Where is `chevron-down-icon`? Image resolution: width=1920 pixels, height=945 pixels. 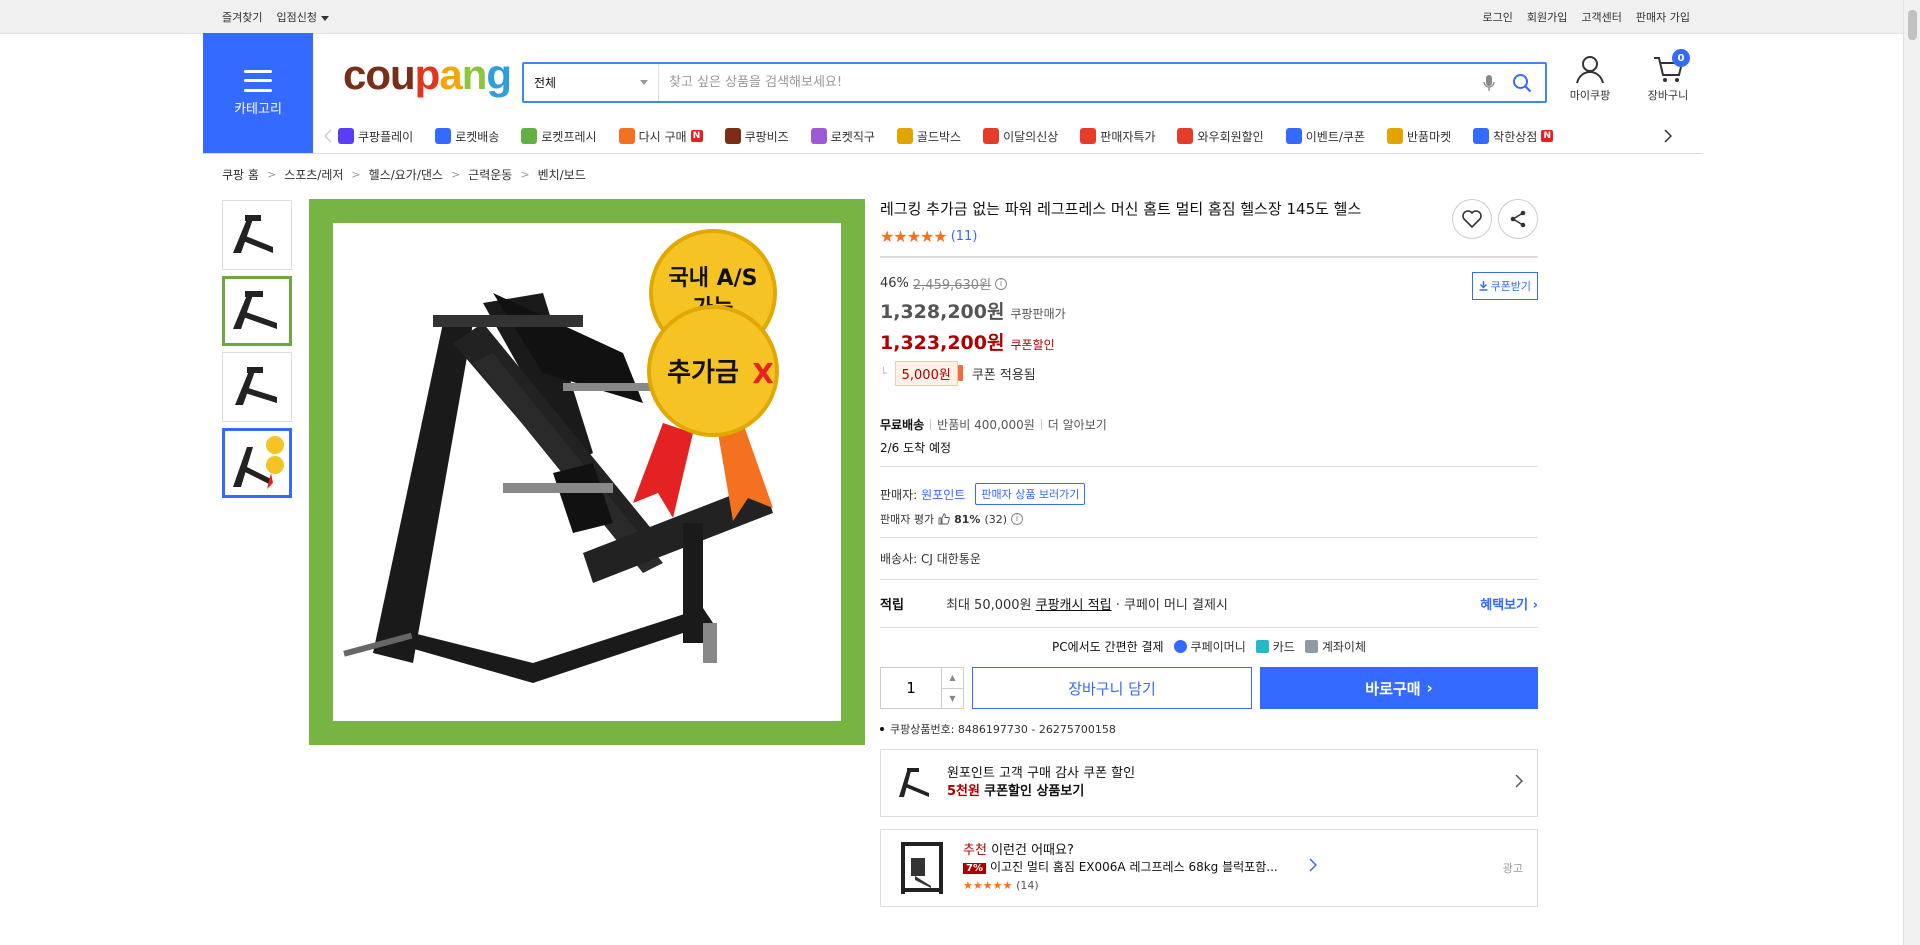 chevron-down-icon is located at coordinates (644, 82).